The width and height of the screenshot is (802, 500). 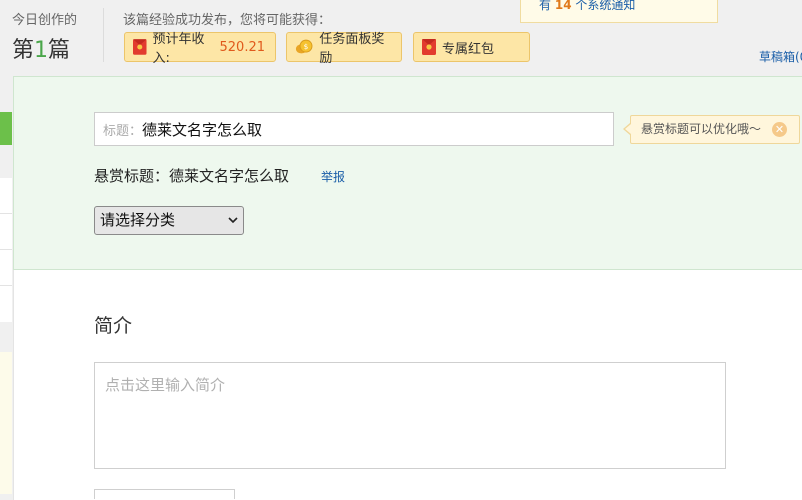 I want to click on created-count: 第1篇, so click(x=41, y=48).